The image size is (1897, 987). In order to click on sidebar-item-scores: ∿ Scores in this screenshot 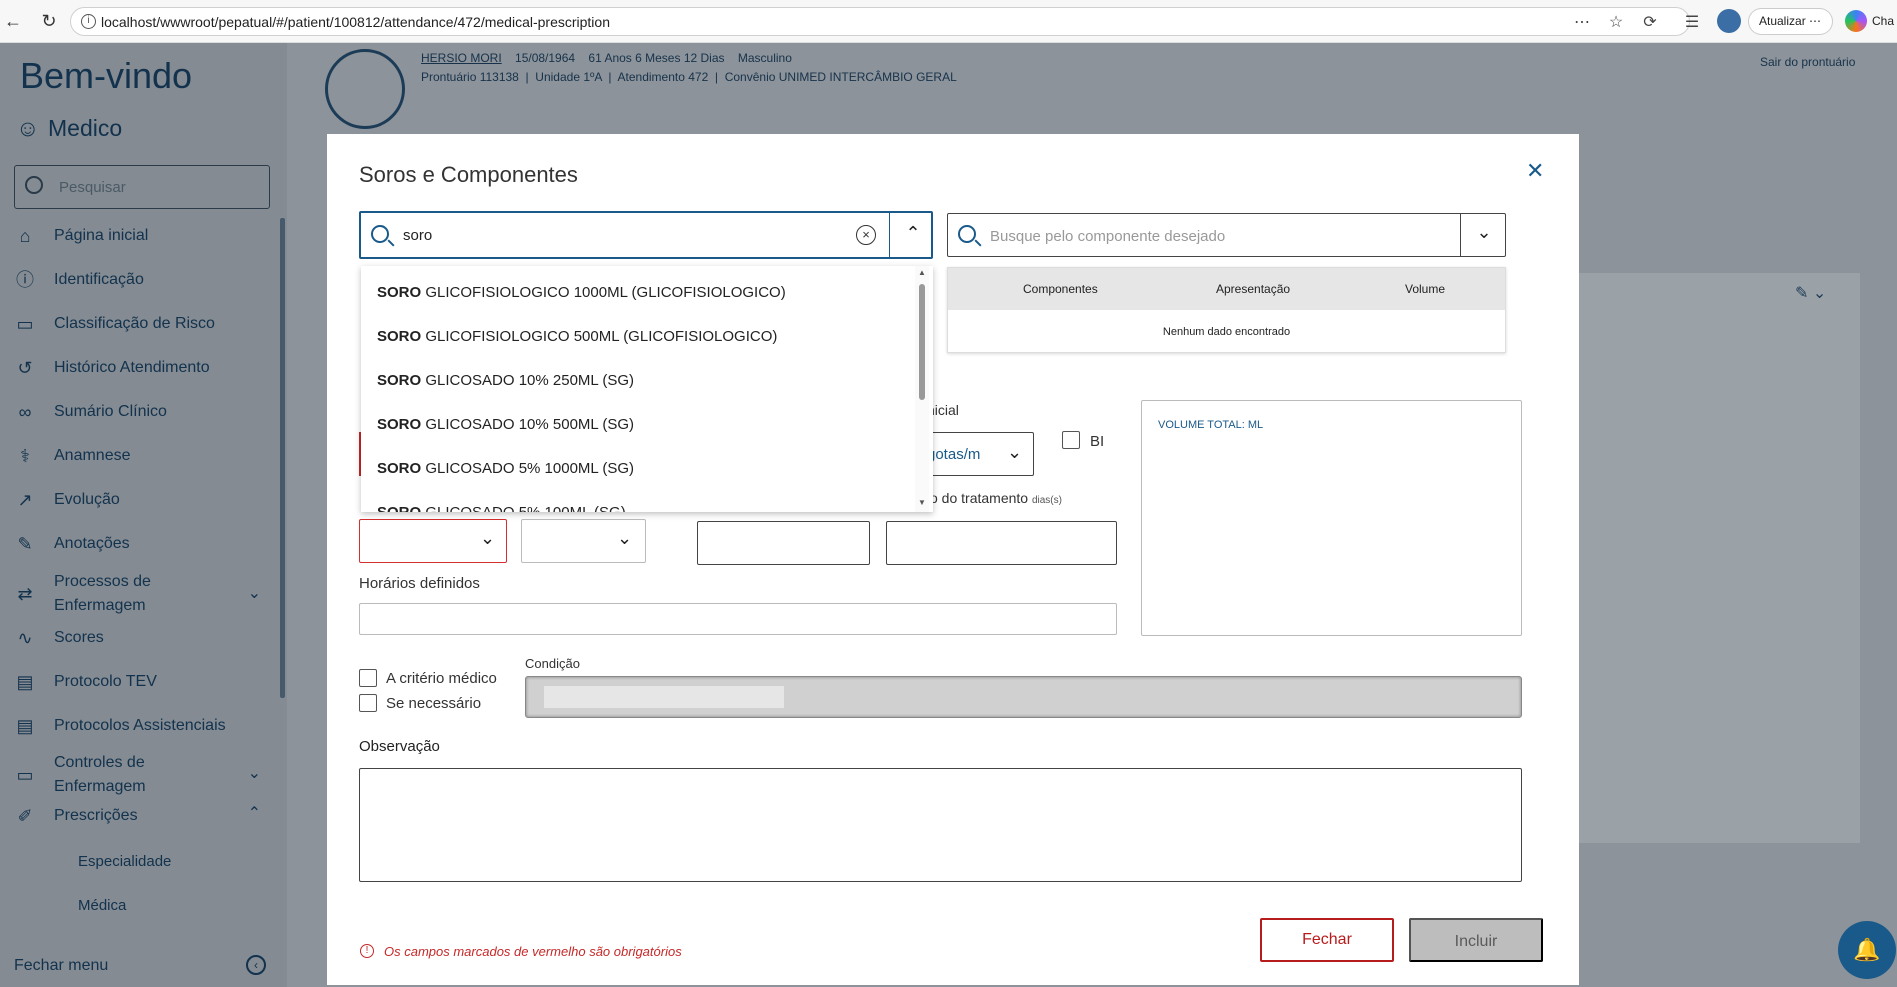, I will do `click(59, 638)`.